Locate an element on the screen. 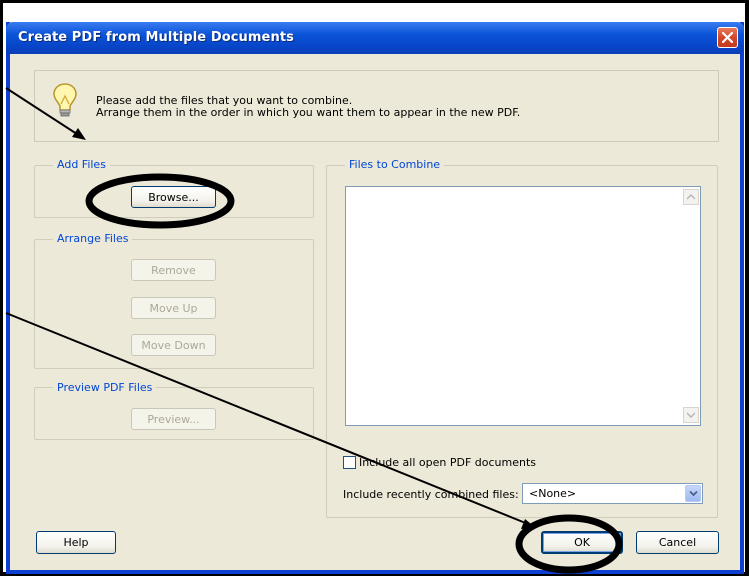 Image resolution: width=749 pixels, height=576 pixels. annotation-circle-ok is located at coordinates (569, 544).